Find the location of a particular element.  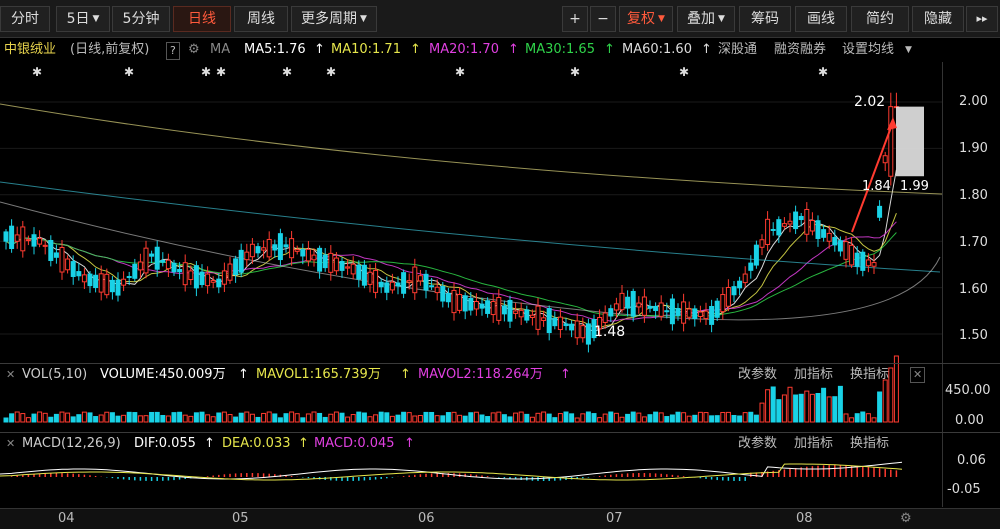

ma60-value: MA60:1.60 is located at coordinates (657, 49).